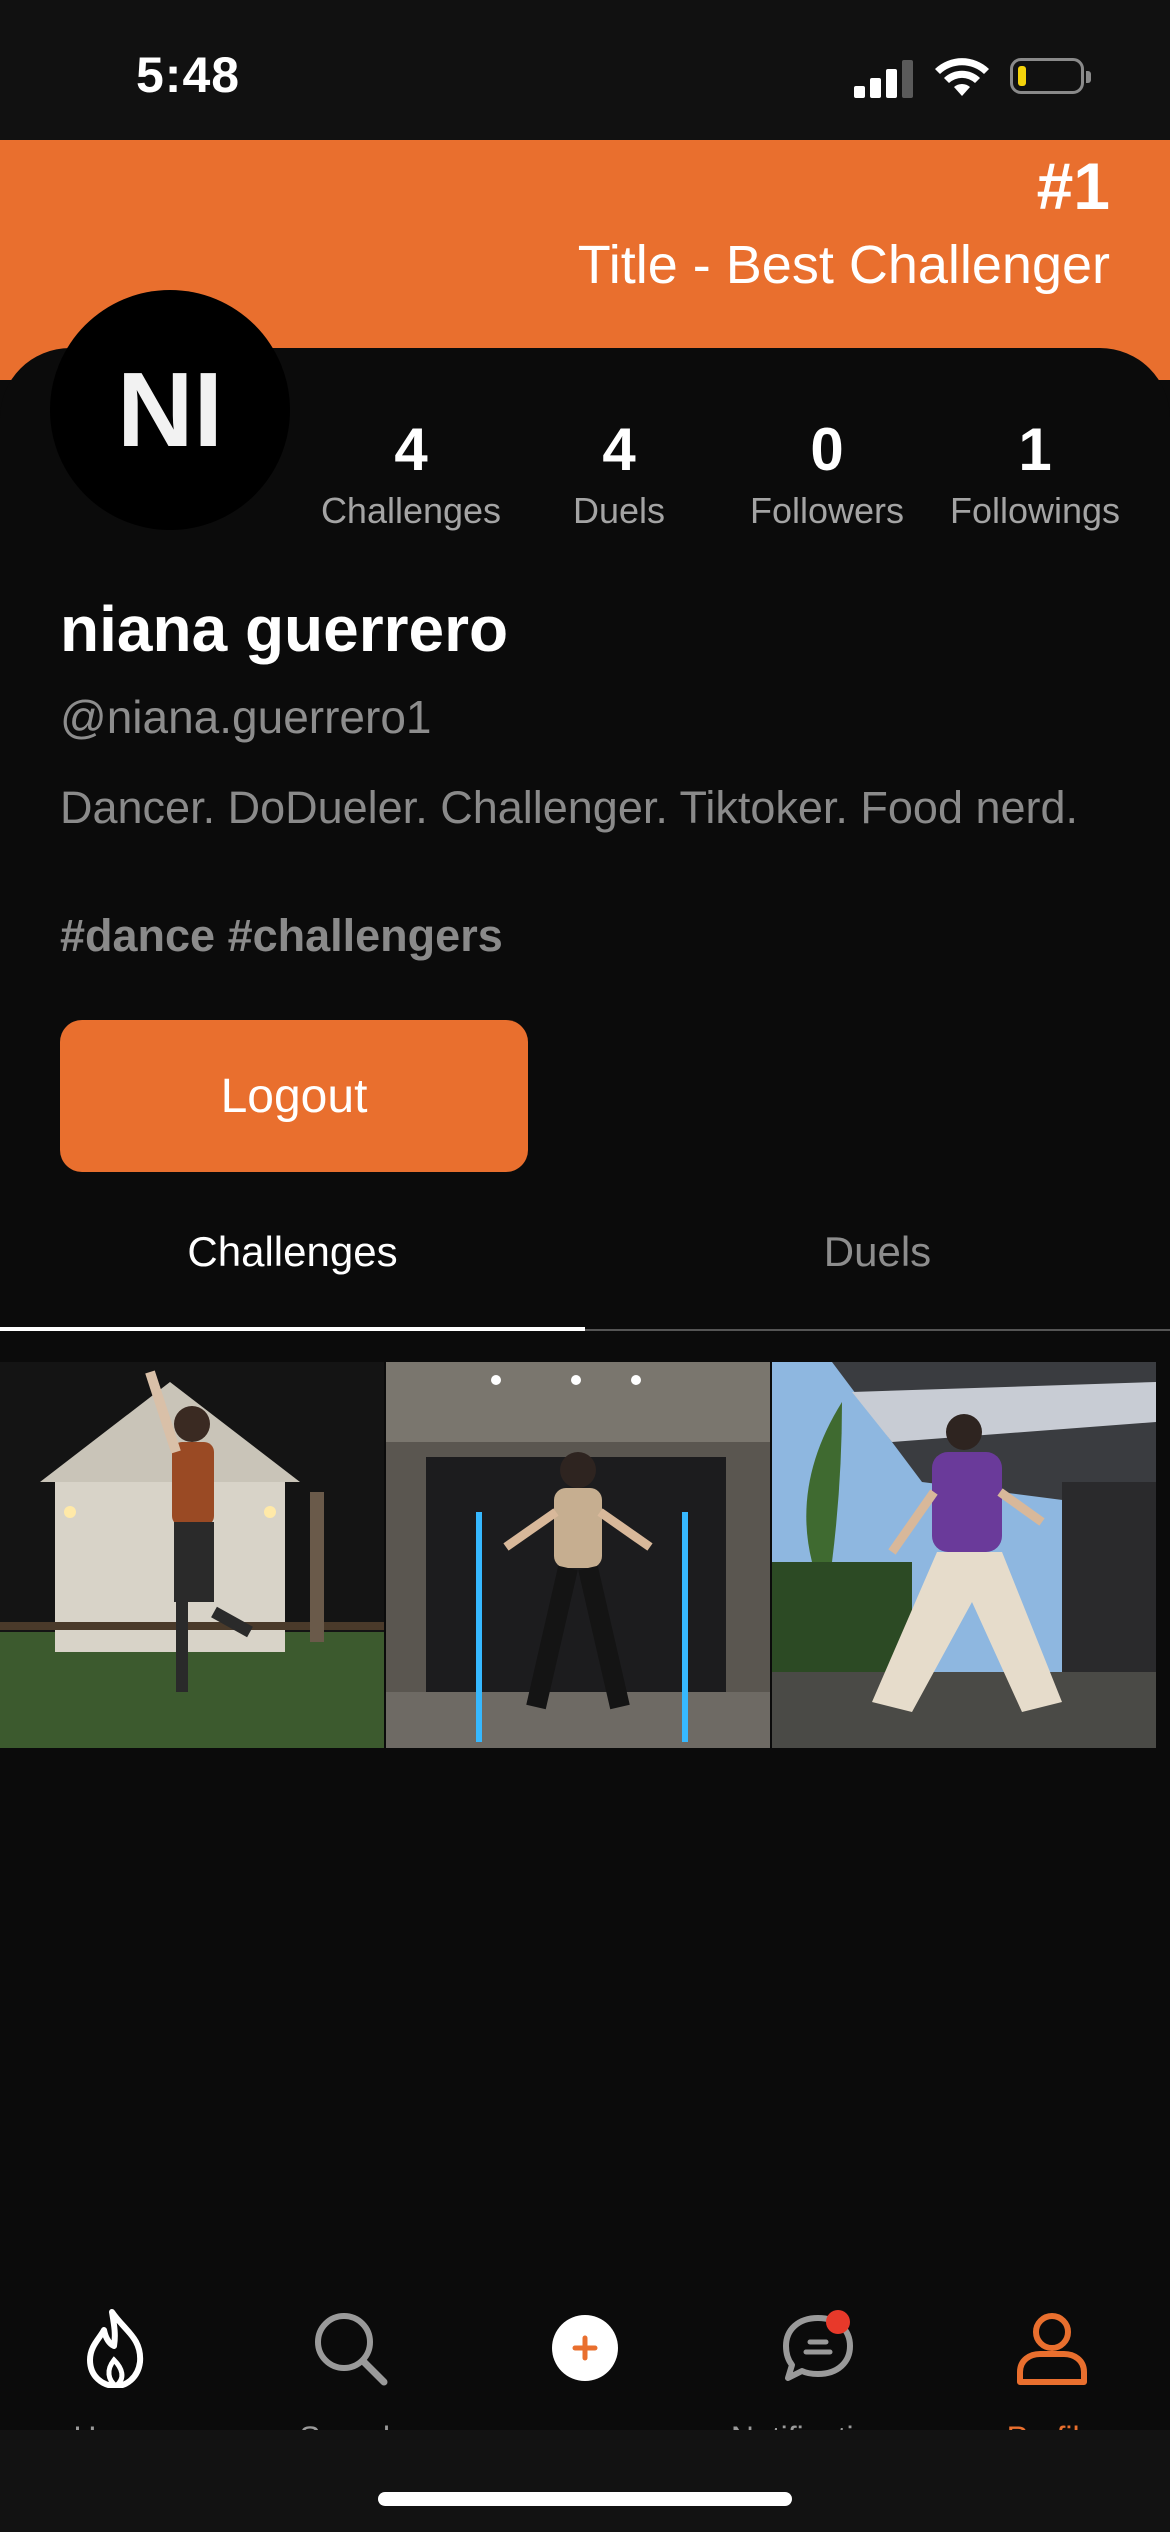 This screenshot has height=2532, width=1170. I want to click on stat-value: 1, so click(1035, 449).